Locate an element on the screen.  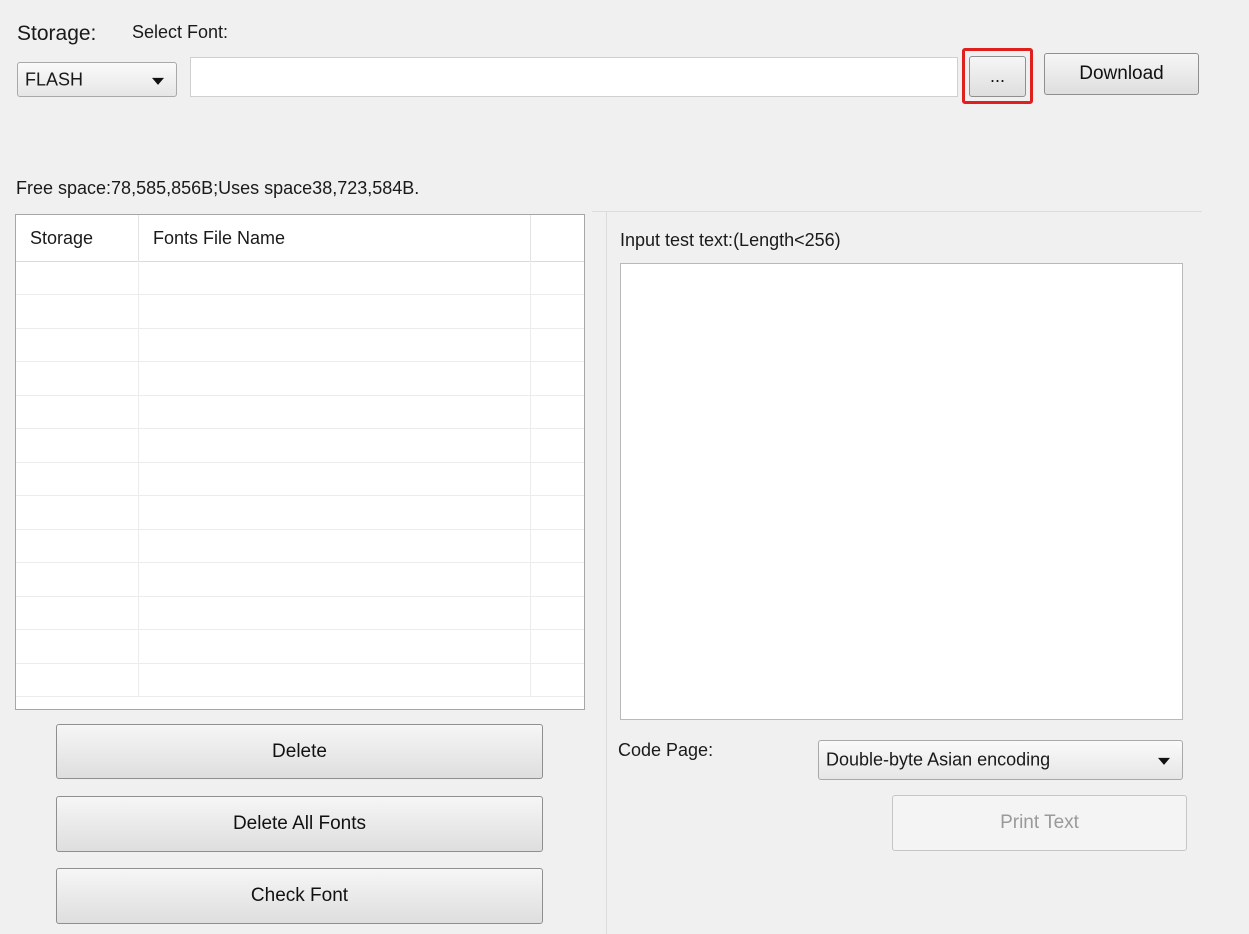
column-header-extra is located at coordinates (557, 238).